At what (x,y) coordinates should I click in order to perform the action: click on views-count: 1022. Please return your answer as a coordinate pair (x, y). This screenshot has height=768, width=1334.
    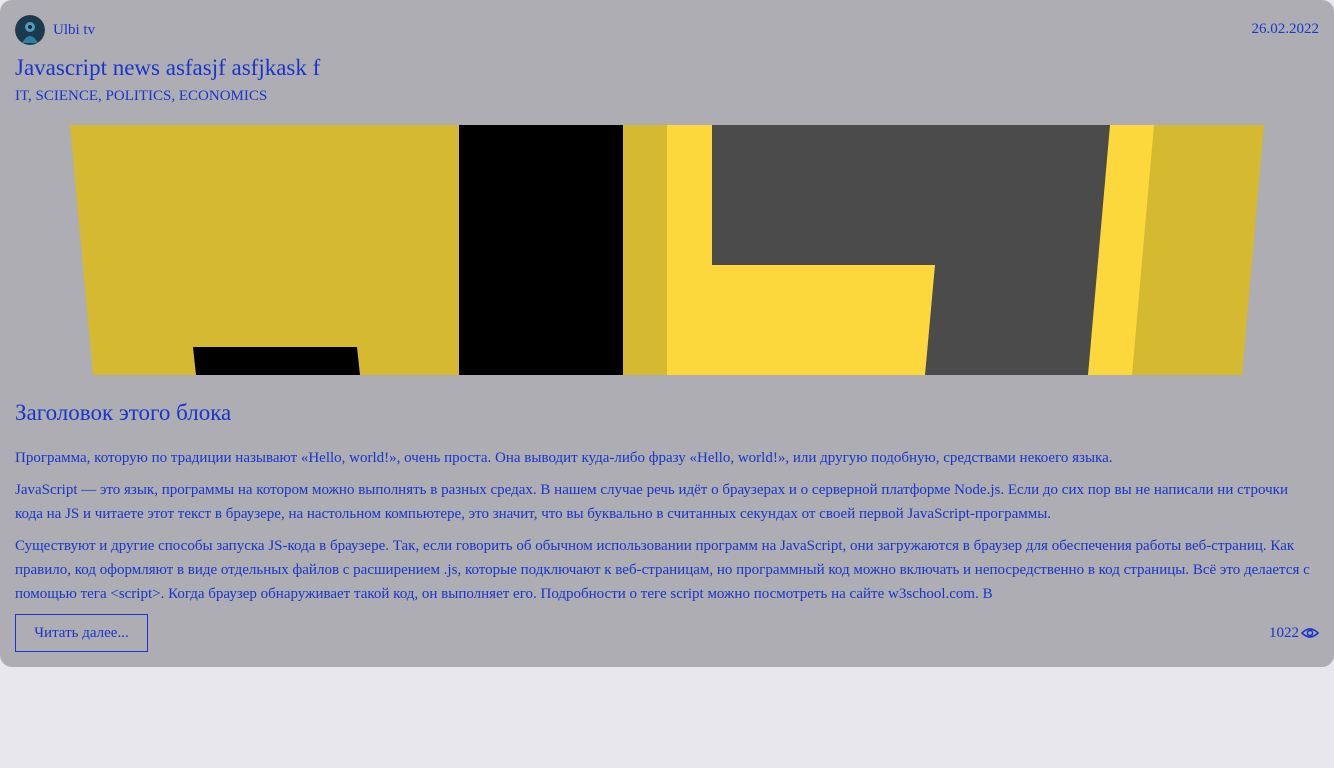
    Looking at the image, I should click on (1284, 632).